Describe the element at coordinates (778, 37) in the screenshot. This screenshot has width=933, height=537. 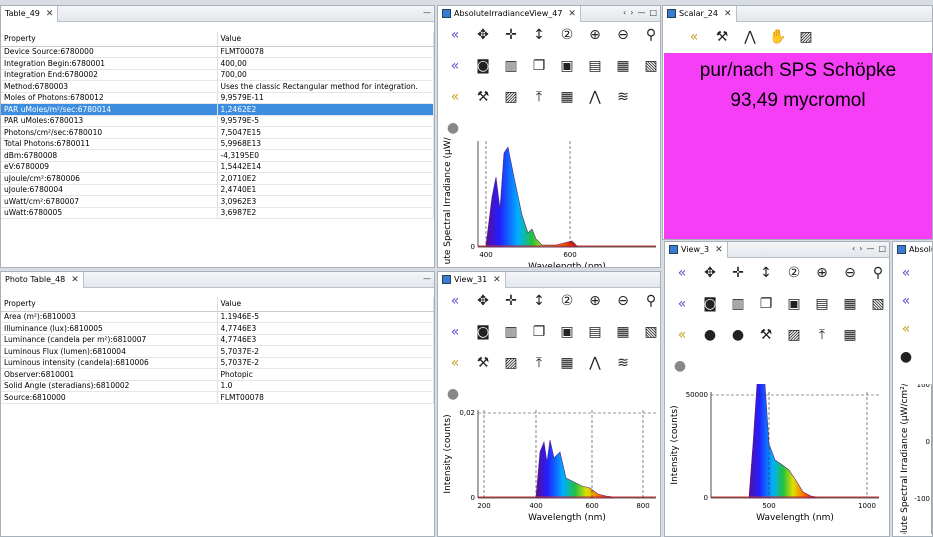
I see `hand-icon: ✋` at that location.